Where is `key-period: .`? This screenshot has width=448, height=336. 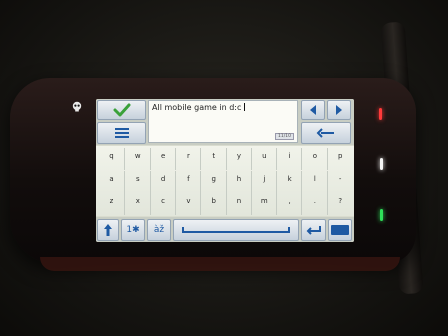 key-period: . is located at coordinates (314, 204).